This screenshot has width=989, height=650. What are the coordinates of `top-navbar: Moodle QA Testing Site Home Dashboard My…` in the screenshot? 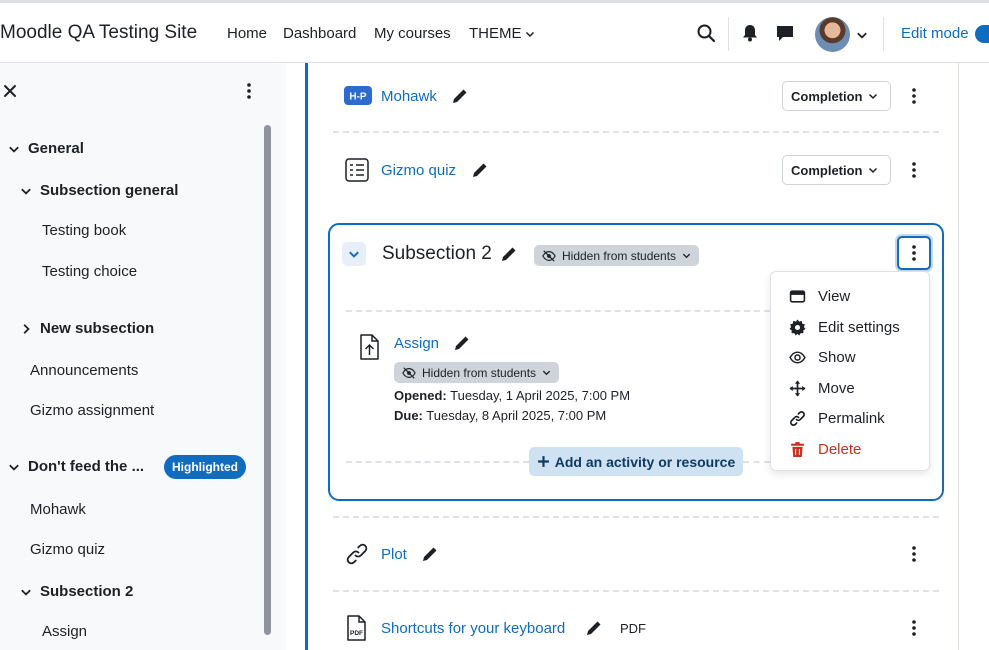 It's located at (494, 31).